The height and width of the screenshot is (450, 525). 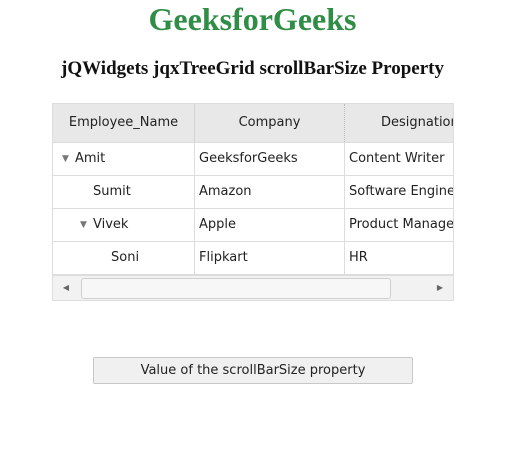 I want to click on cell-employee-name: Sumit, so click(x=124, y=192).